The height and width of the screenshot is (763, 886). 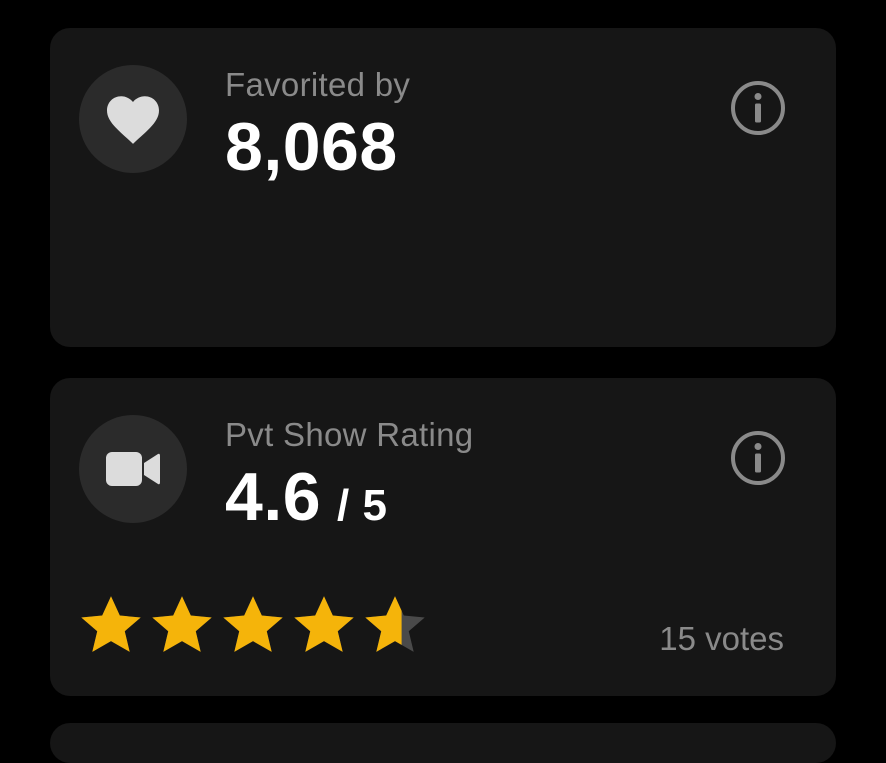 I want to click on next-card, so click(x=443, y=743).